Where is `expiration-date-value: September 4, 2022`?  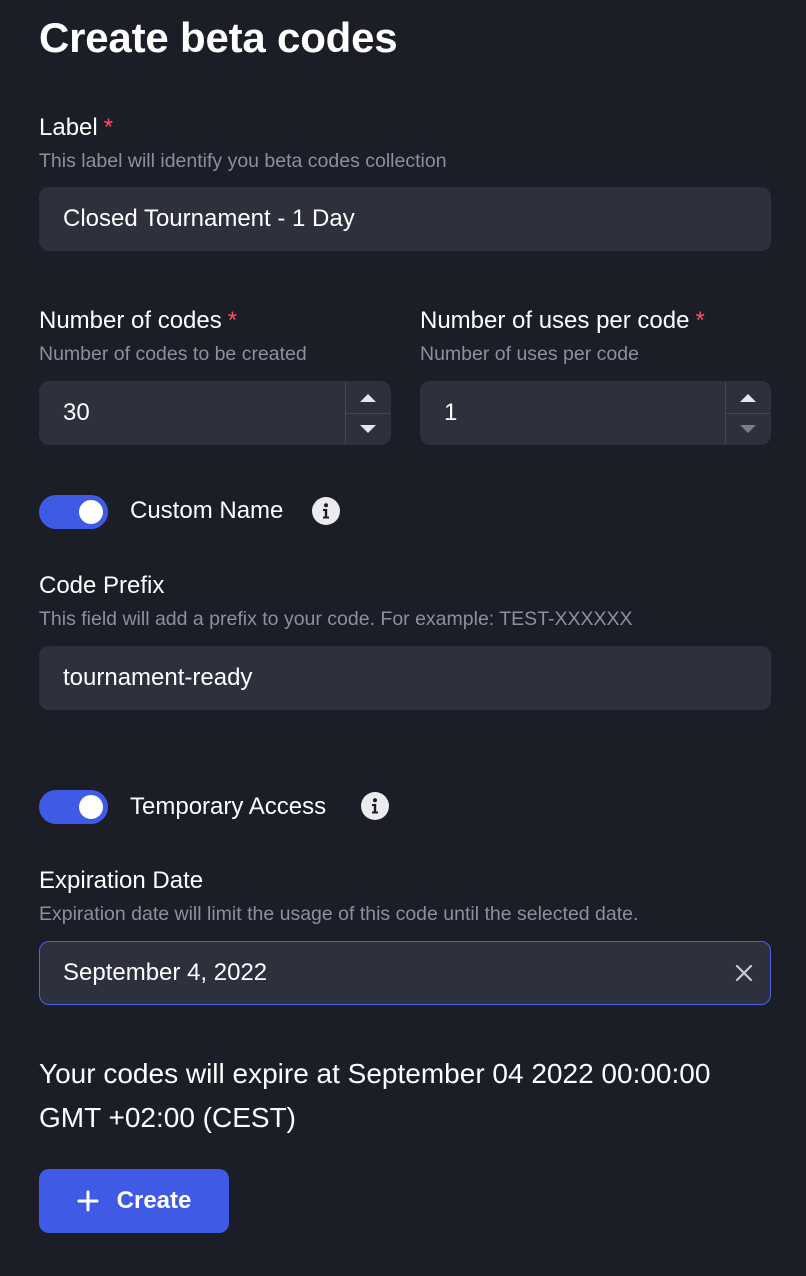
expiration-date-value: September 4, 2022 is located at coordinates (165, 972).